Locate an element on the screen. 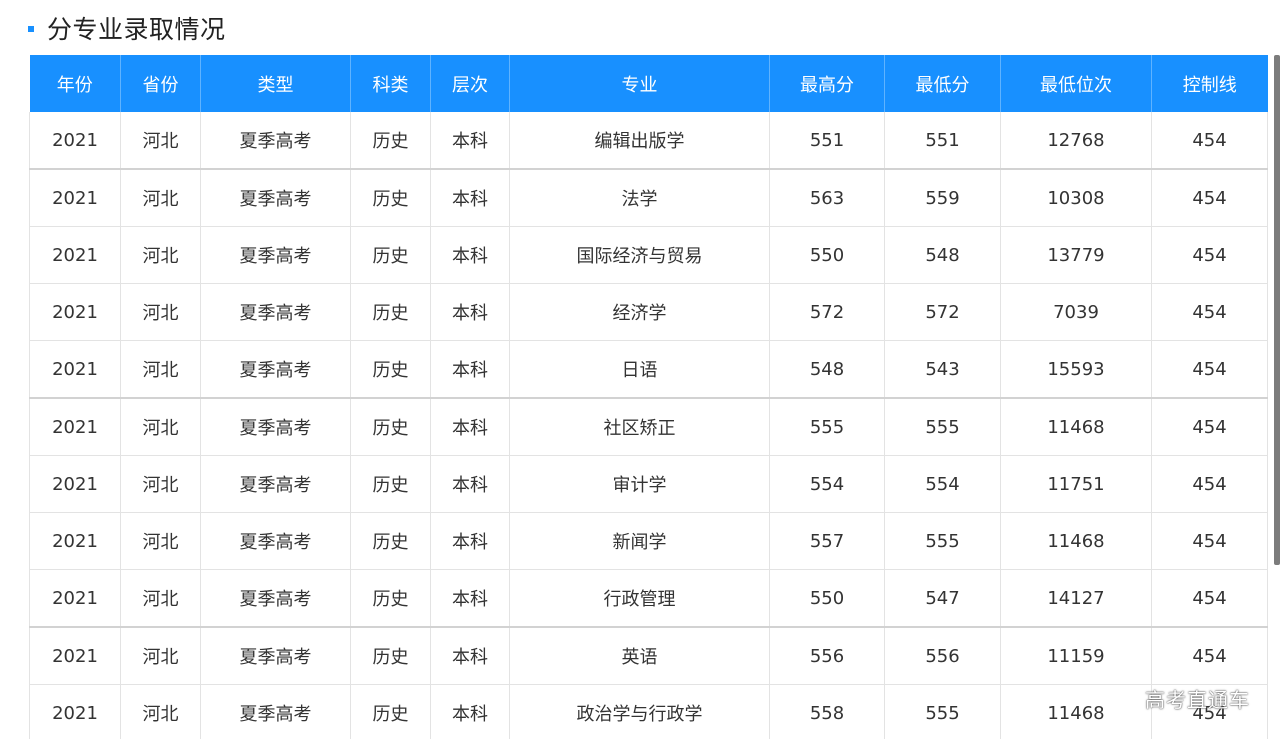 Image resolution: width=1280 pixels, height=739 pixels. column-header-control-line: 控制线 is located at coordinates (1209, 83).